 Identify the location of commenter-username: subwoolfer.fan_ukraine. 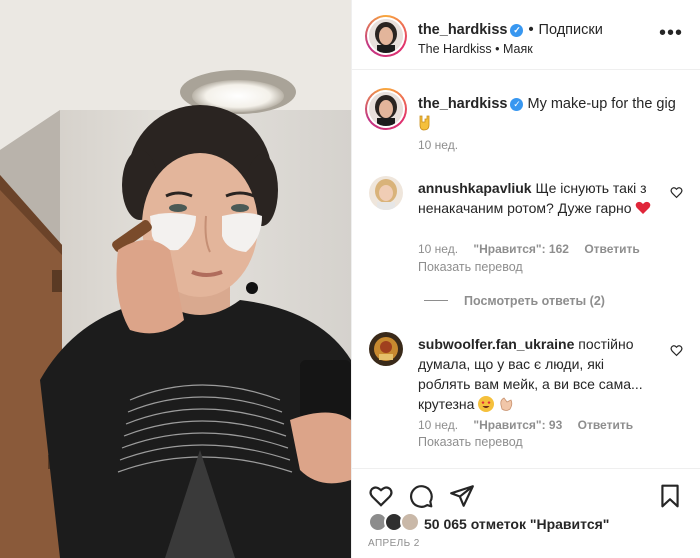
(496, 344).